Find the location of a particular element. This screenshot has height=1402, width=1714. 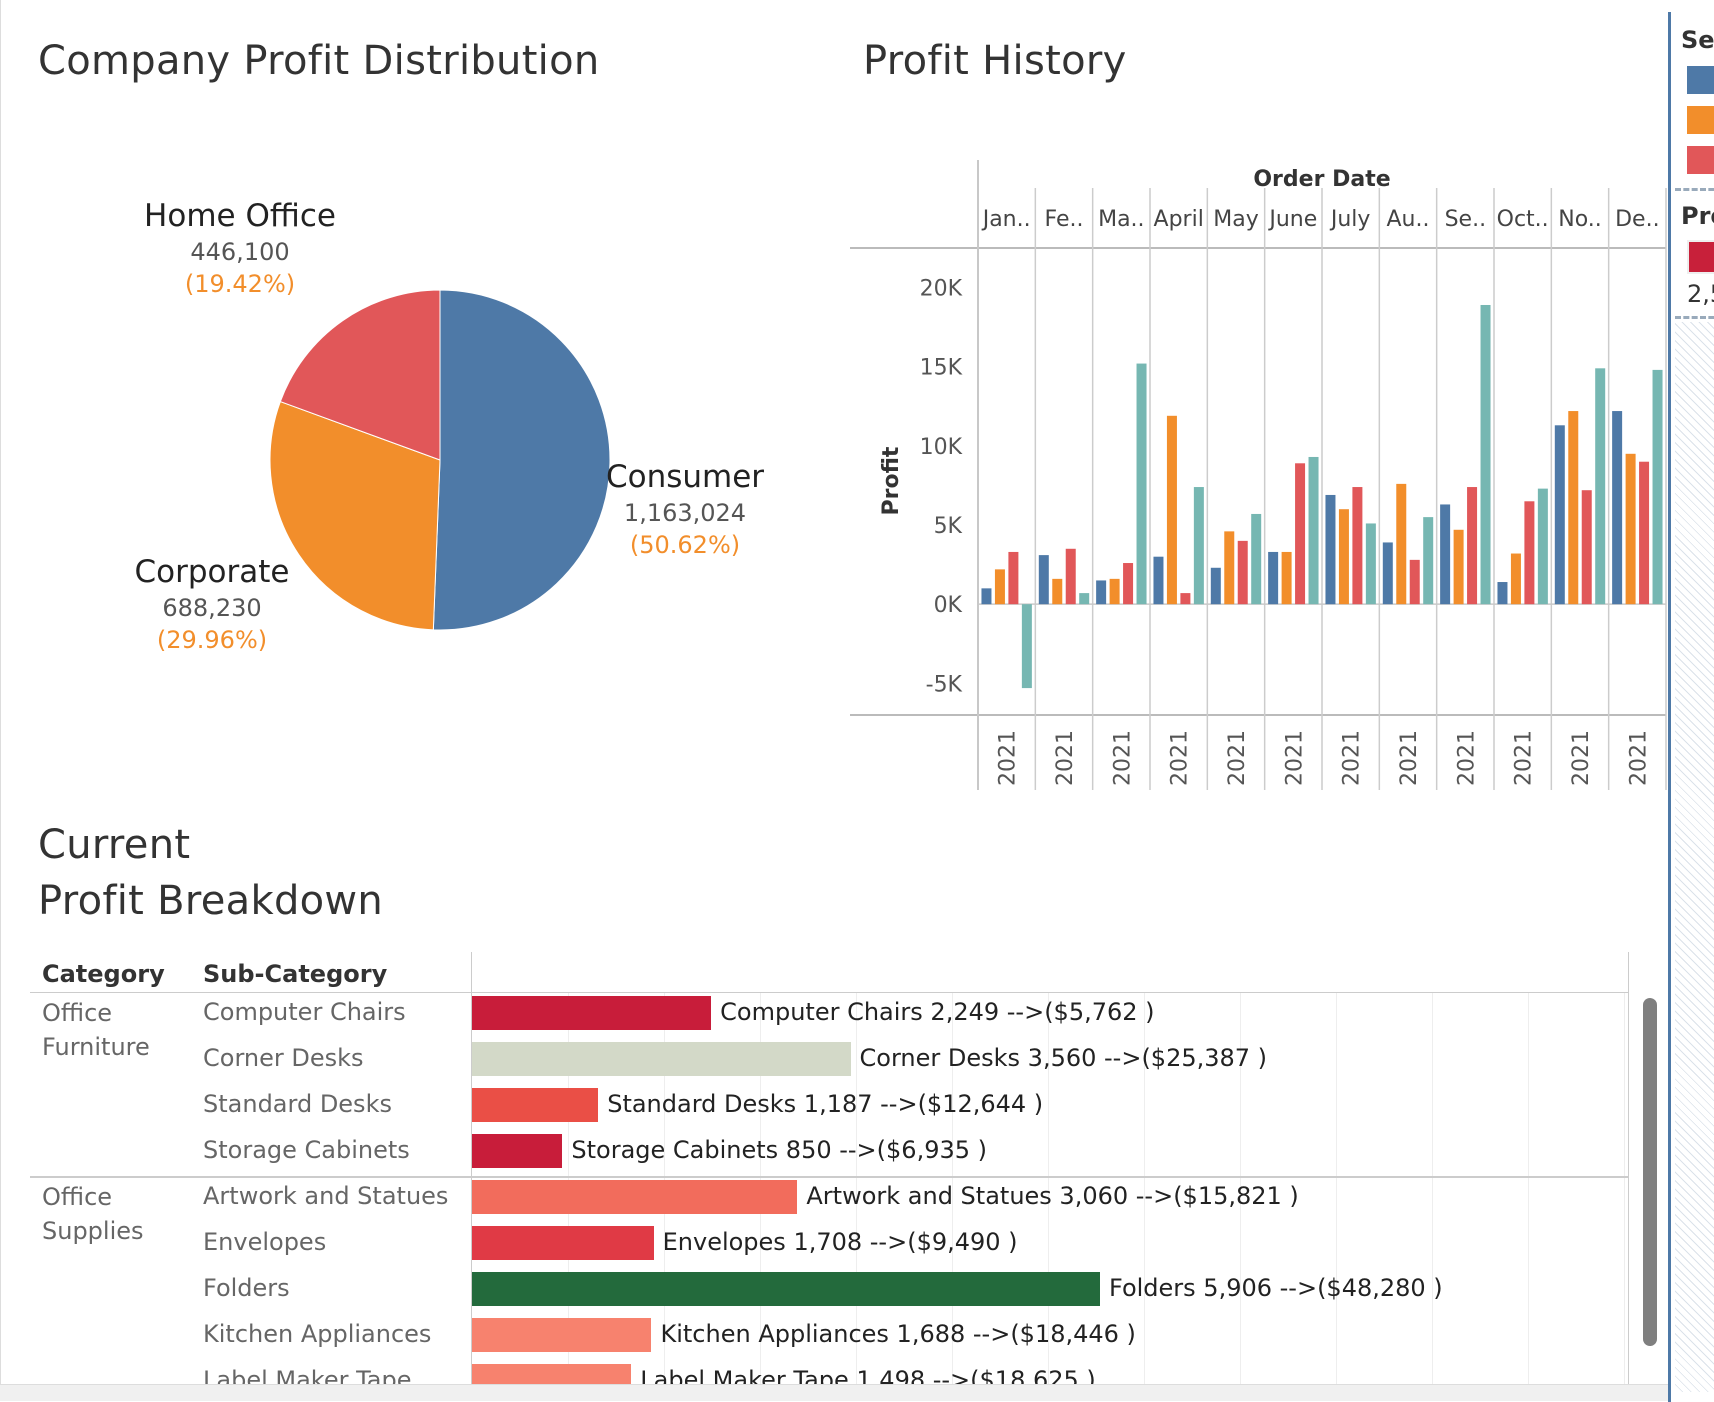

segment-swatch-consumer is located at coordinates (1700, 80).